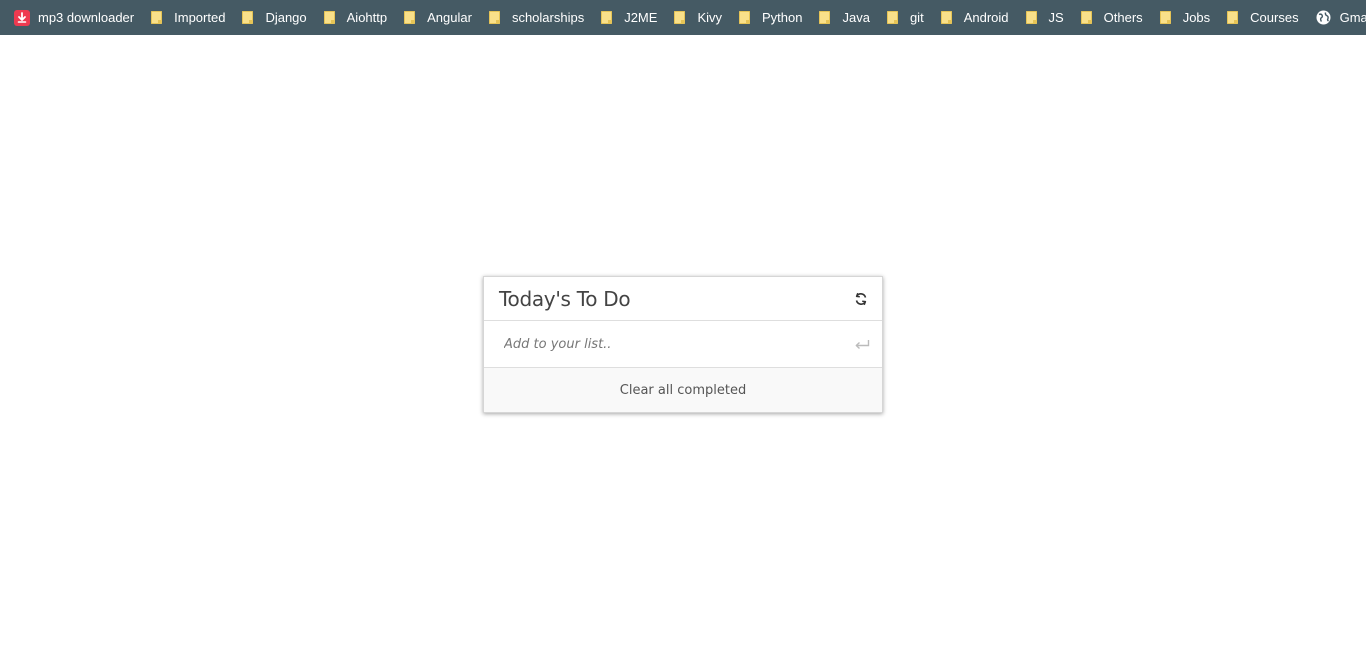 This screenshot has width=1366, height=652. I want to click on bookmark-label: git, so click(916, 17).